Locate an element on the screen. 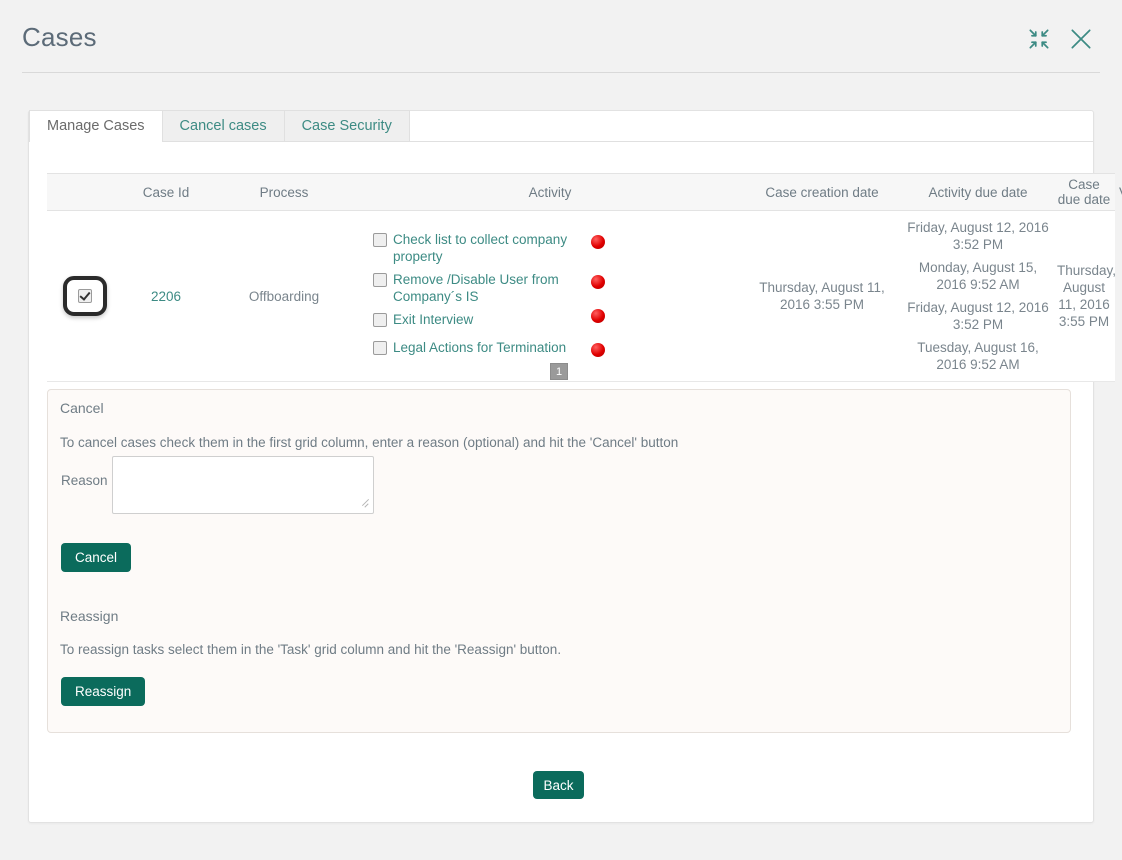 This screenshot has width=1122, height=860. header-actions is located at coordinates (1060, 39).